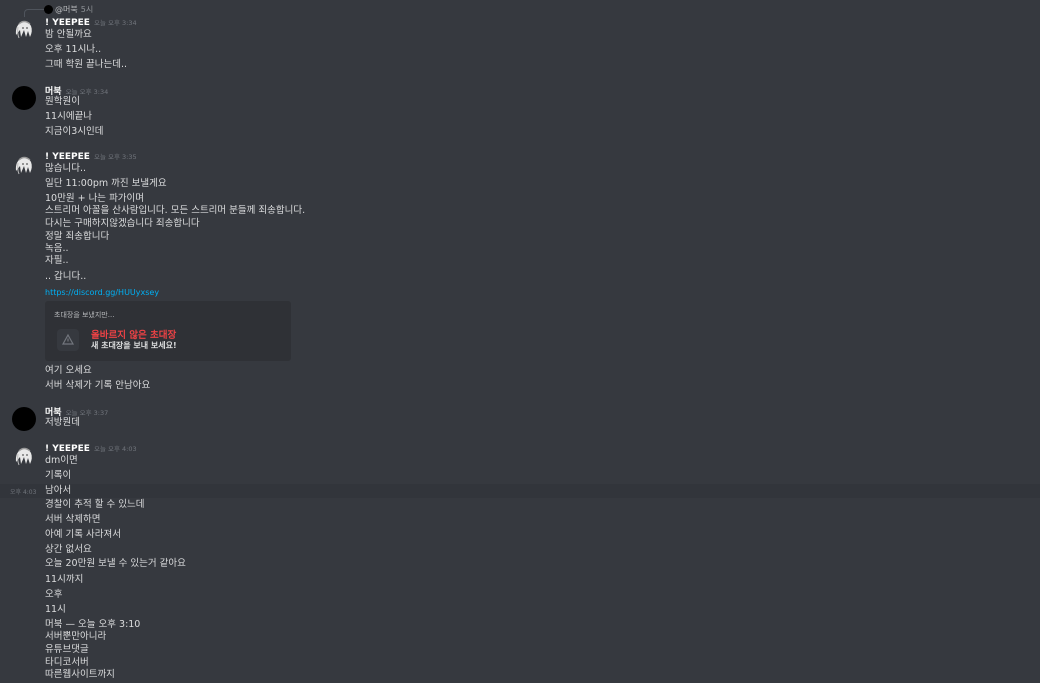 This screenshot has height=683, width=1040. I want to click on message-line: 여기 오세요, so click(68, 370).